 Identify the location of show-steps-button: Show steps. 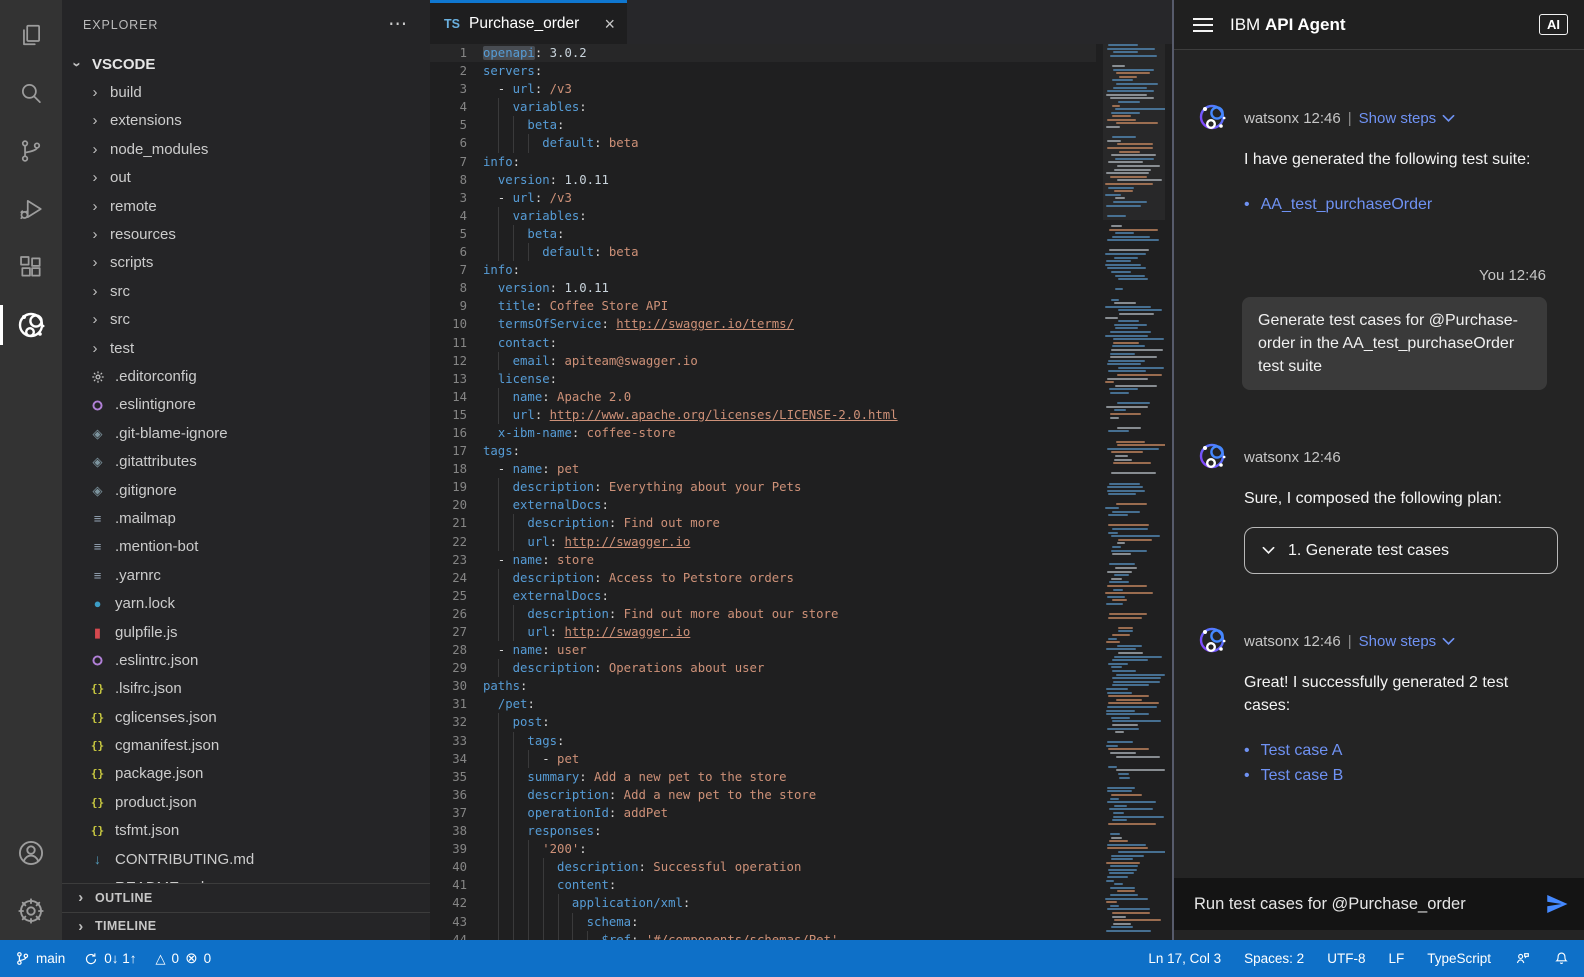
(1407, 118).